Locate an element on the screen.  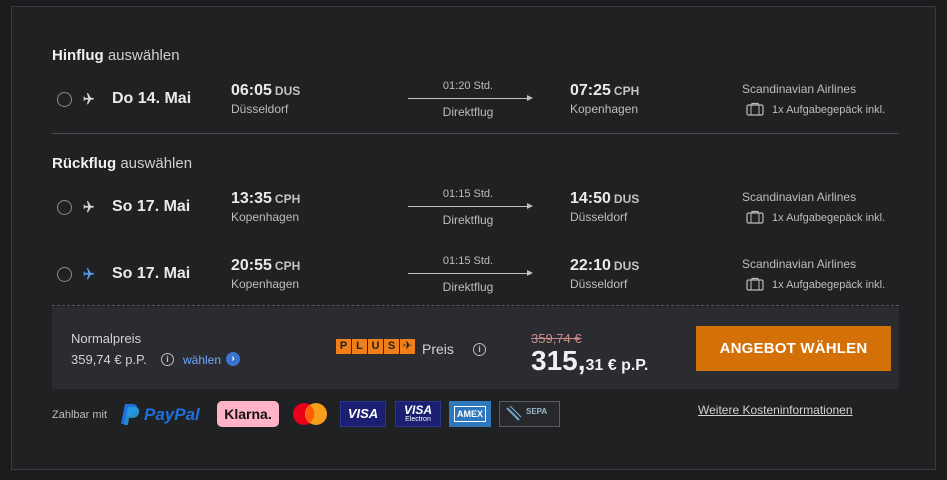
plus-logo: P L U S ✈ is located at coordinates (376, 346).